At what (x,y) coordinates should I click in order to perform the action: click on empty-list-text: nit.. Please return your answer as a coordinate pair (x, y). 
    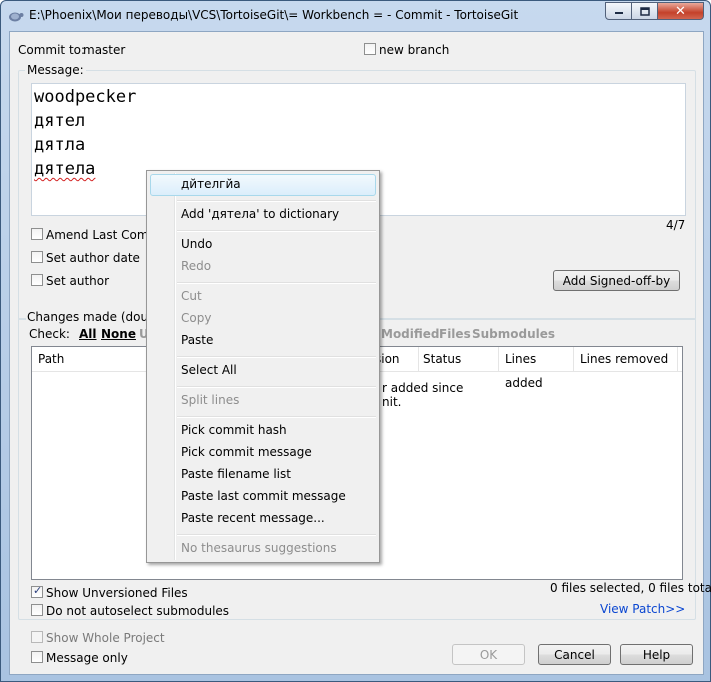
    Looking at the image, I should click on (392, 402).